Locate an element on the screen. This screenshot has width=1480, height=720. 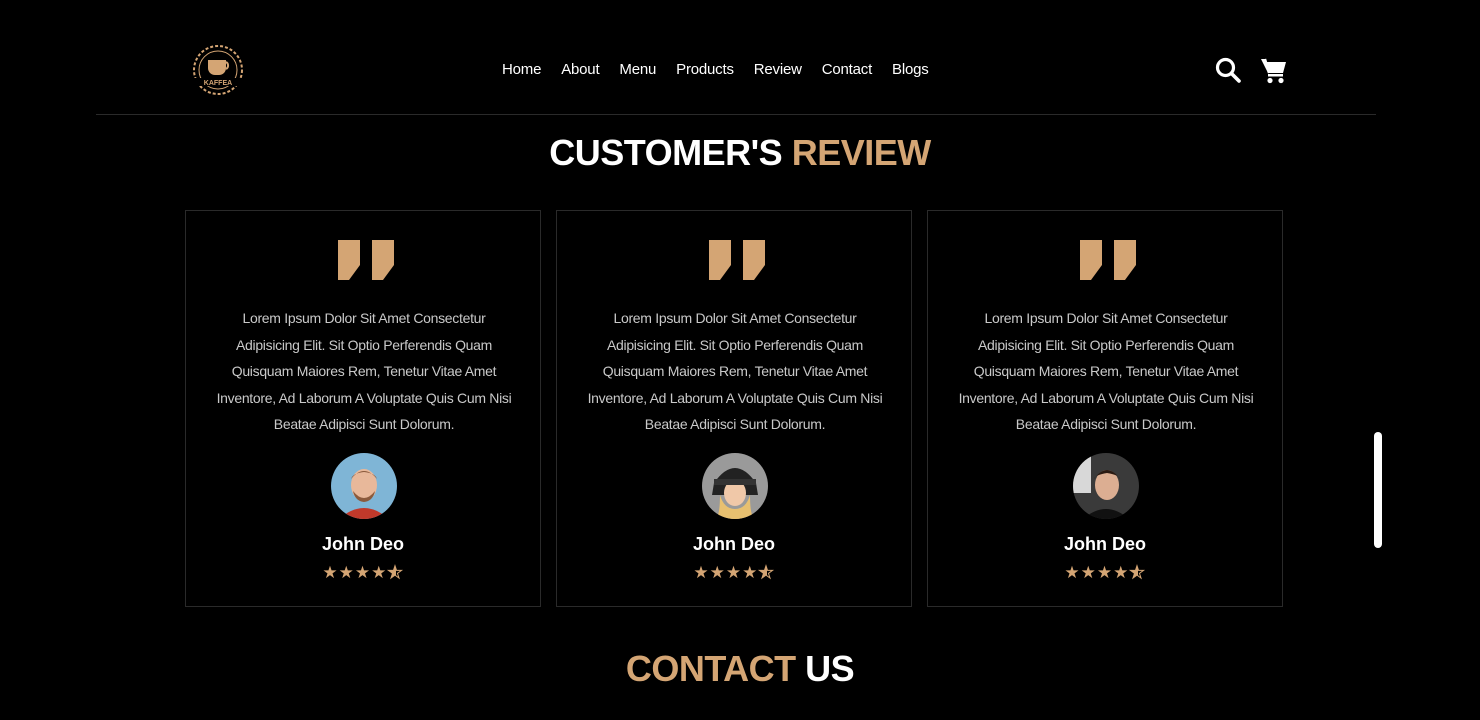
contact-section-title: CONTACT US is located at coordinates (740, 669).